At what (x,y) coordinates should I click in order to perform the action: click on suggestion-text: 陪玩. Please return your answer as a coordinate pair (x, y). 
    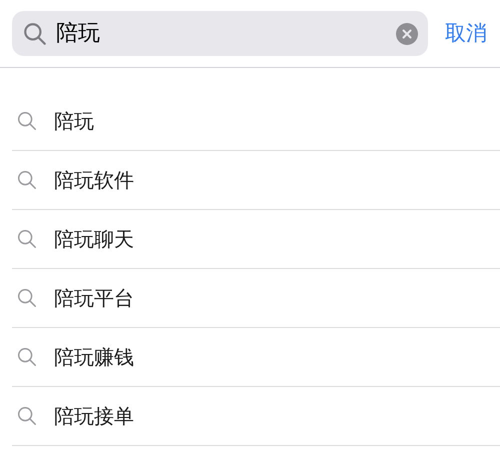
    Looking at the image, I should click on (74, 121).